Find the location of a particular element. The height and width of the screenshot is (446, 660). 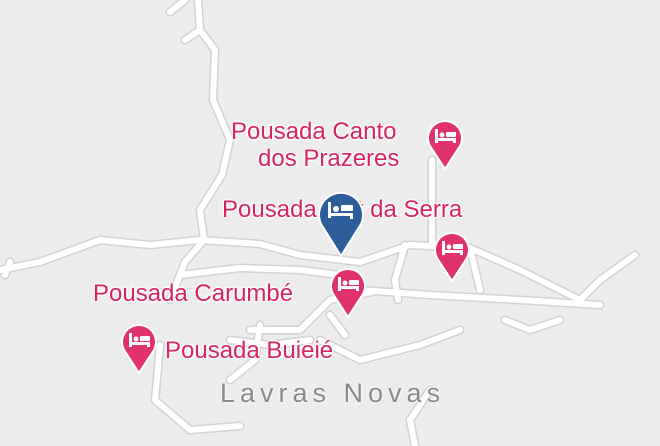

place-label-canto-dos-prazeres-line1: Pousada Canto is located at coordinates (313, 131).